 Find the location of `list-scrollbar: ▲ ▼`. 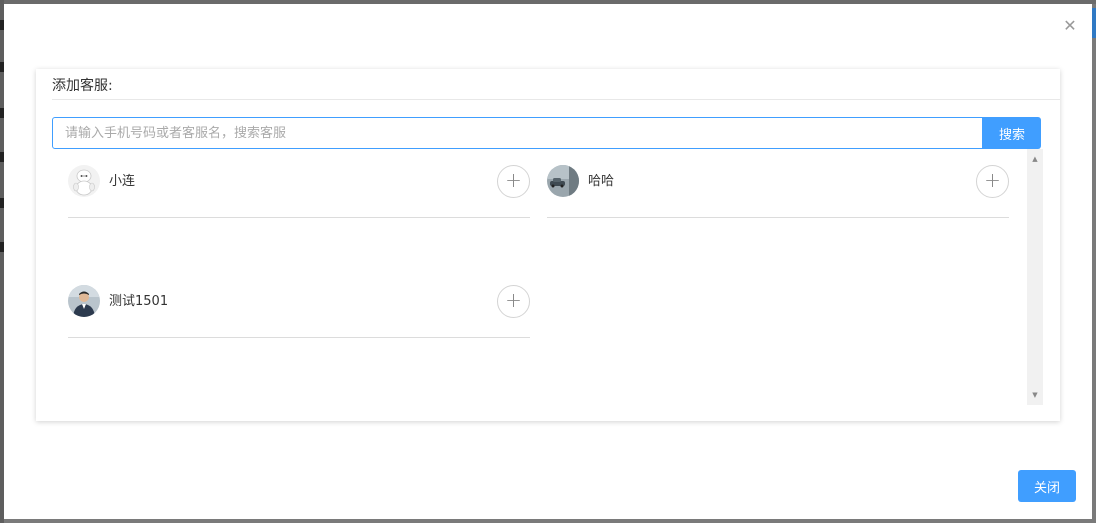

list-scrollbar: ▲ ▼ is located at coordinates (1035, 277).